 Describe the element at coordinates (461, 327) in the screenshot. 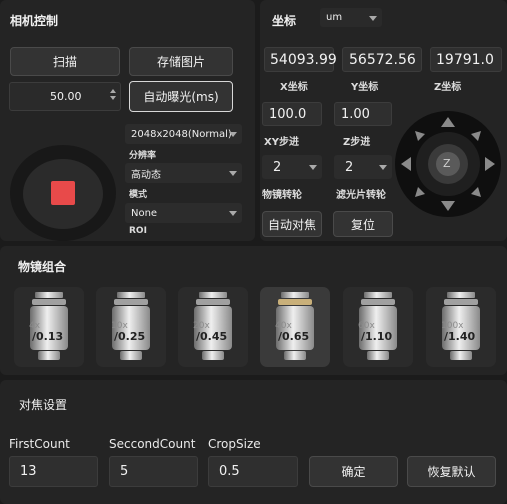

I see `objective-card: 100x/1.40` at that location.